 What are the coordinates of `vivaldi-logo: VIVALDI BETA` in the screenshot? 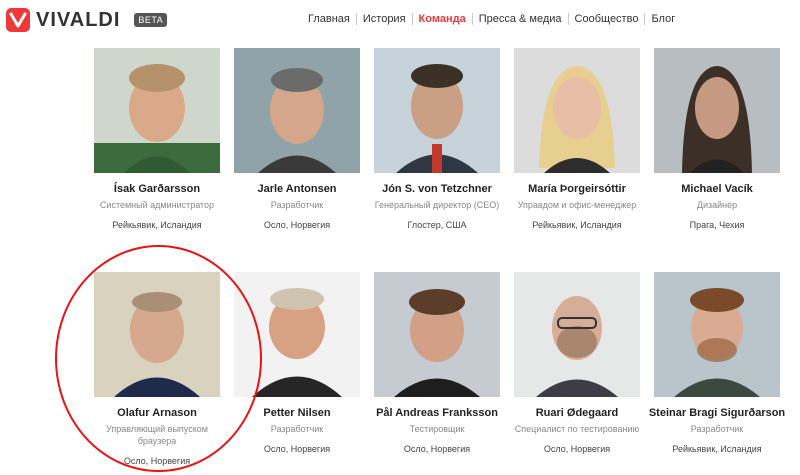 It's located at (87, 20).